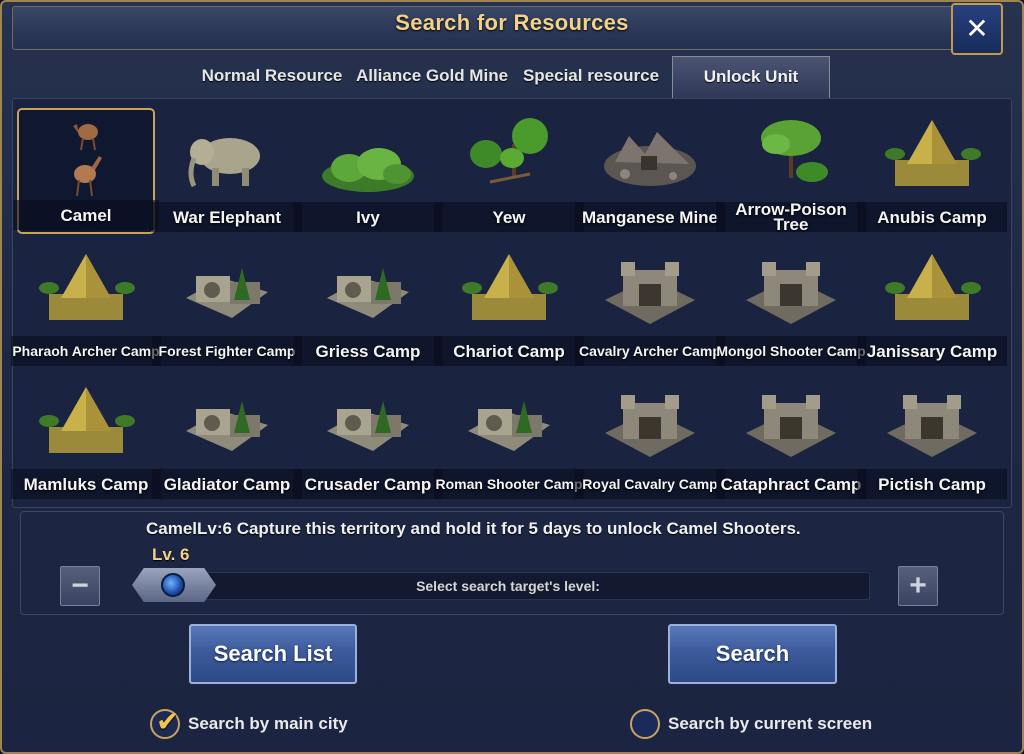 Image resolution: width=1024 pixels, height=754 pixels. What do you see at coordinates (272, 77) in the screenshot?
I see `tab-normal-resource: Normal Resource` at bounding box center [272, 77].